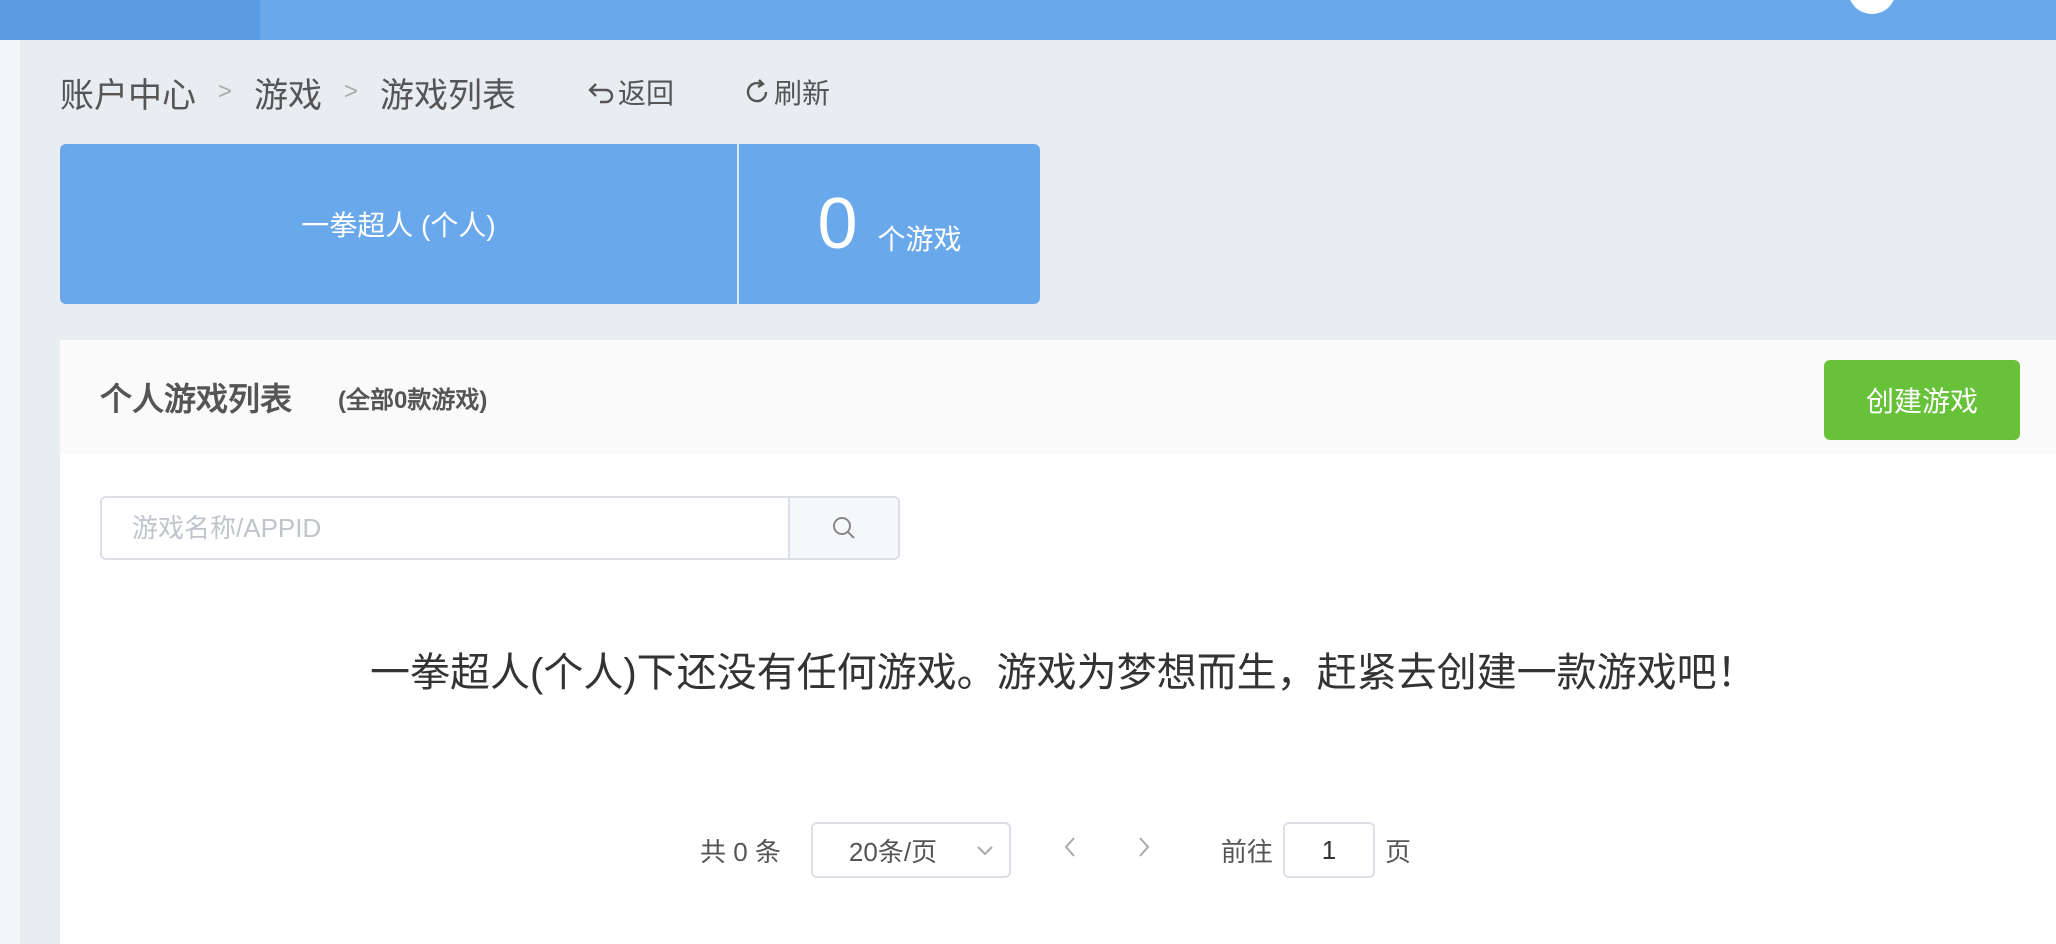 The height and width of the screenshot is (944, 2056). What do you see at coordinates (445, 528) in the screenshot?
I see `search-input` at bounding box center [445, 528].